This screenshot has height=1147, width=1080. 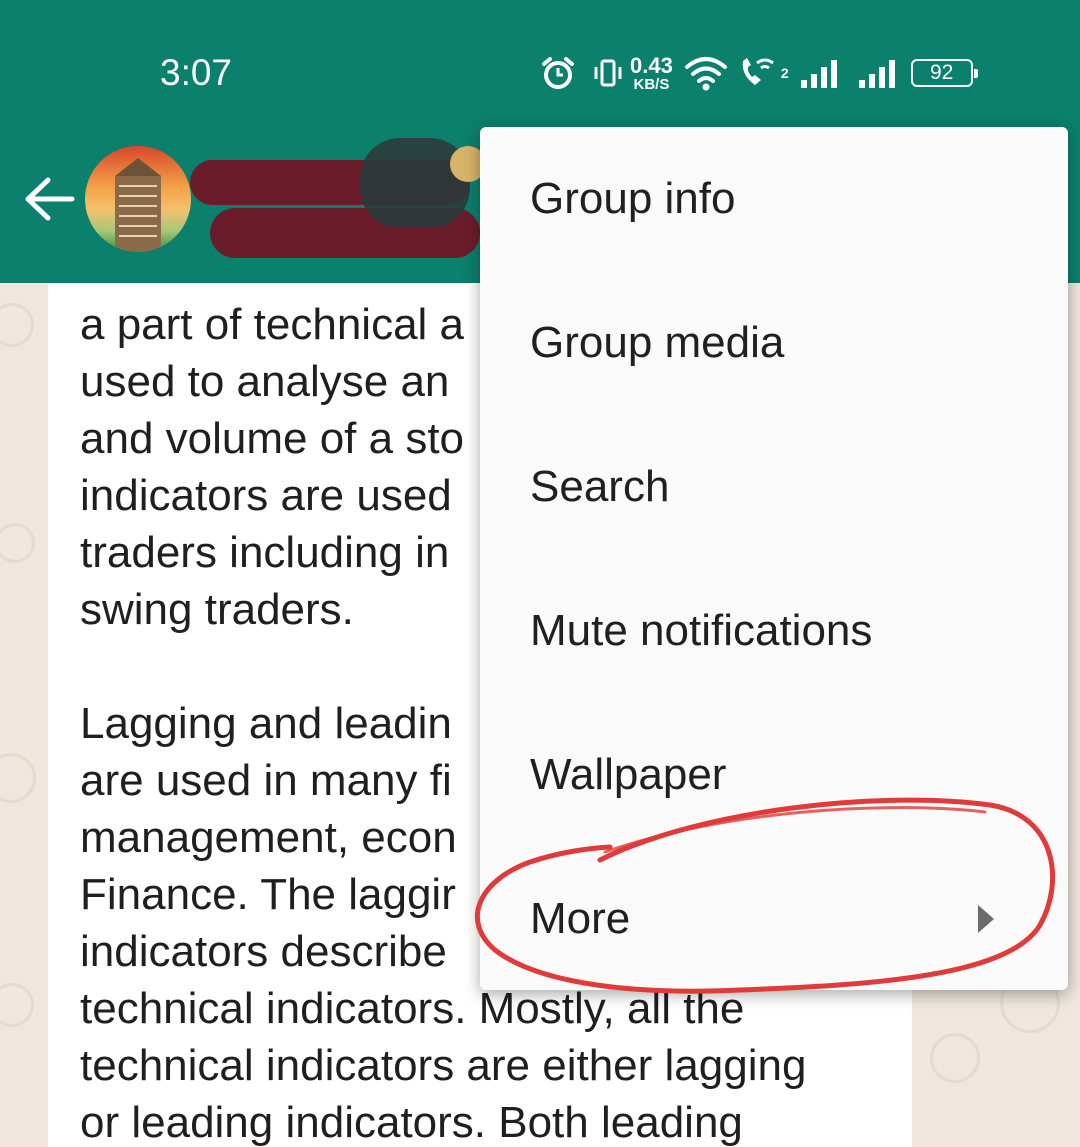 I want to click on menu-item-label: Mute notifications, so click(x=701, y=630).